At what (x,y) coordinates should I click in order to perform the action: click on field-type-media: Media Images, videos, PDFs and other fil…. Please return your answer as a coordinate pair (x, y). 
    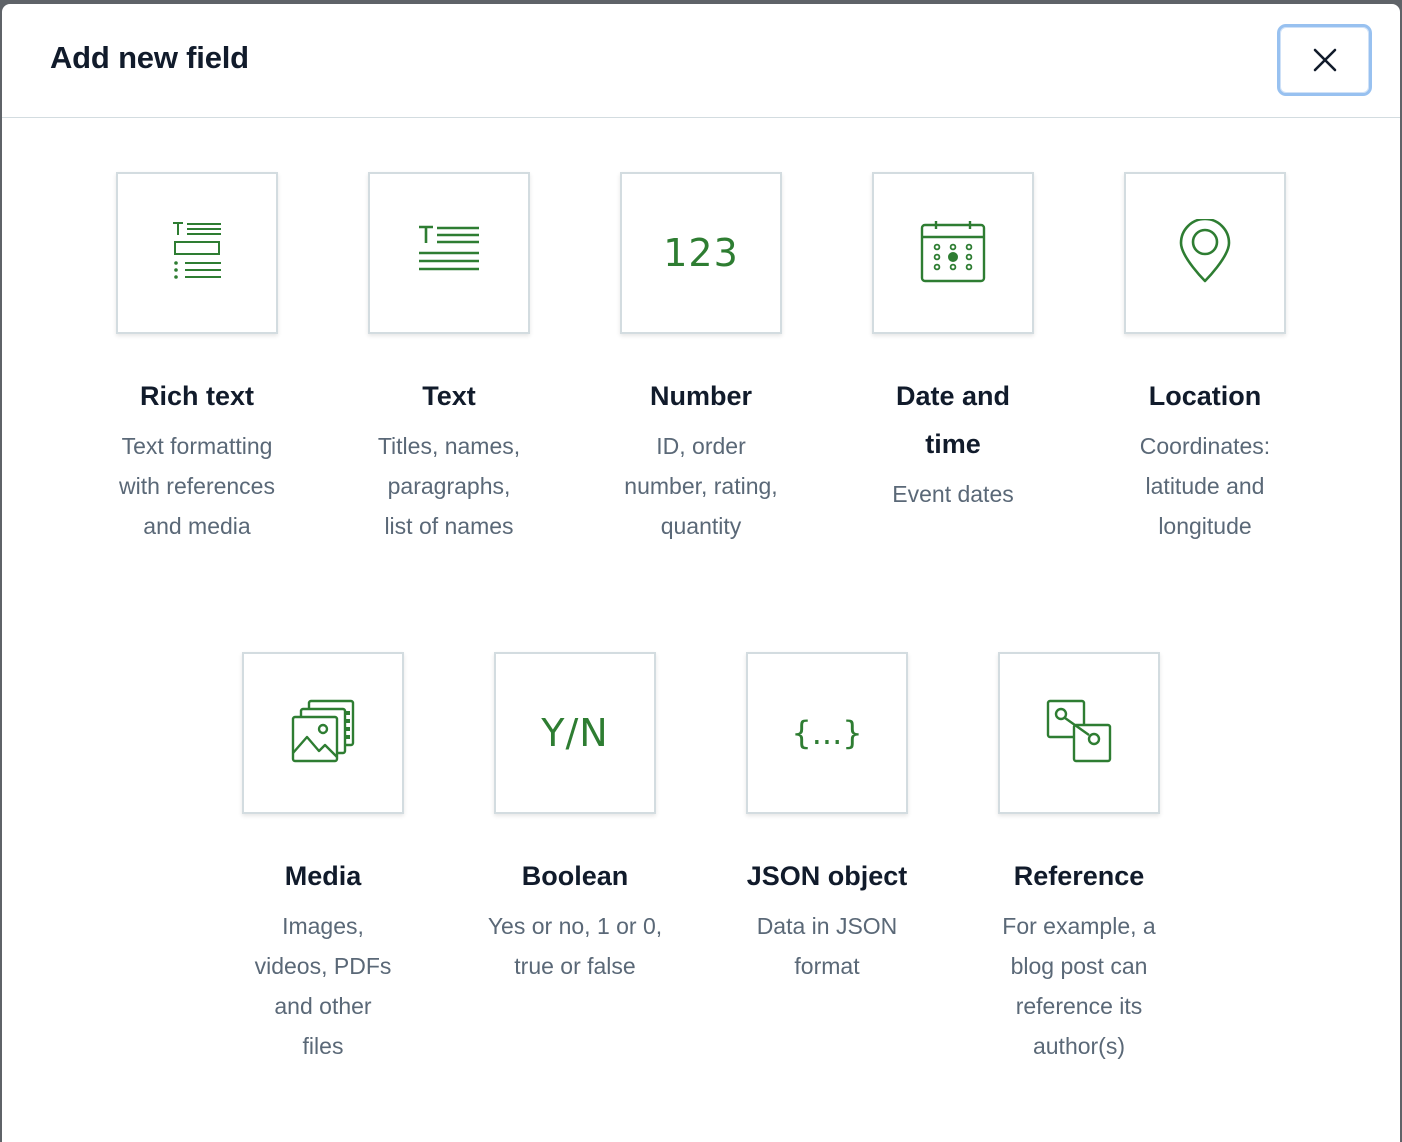
    Looking at the image, I should click on (323, 859).